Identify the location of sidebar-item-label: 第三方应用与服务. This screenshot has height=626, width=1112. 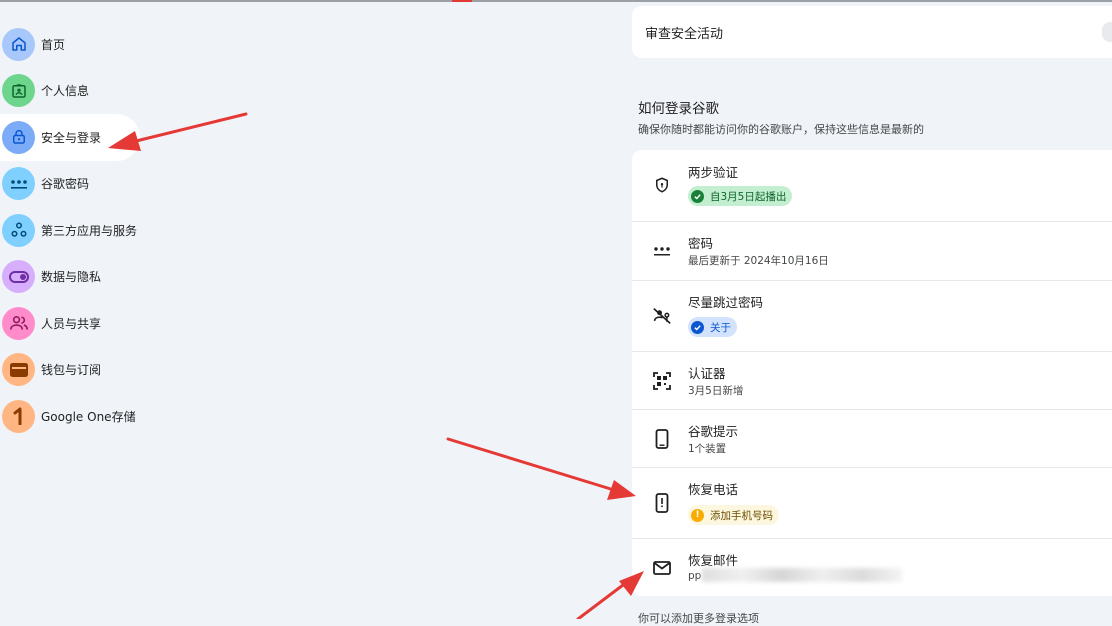
(89, 230).